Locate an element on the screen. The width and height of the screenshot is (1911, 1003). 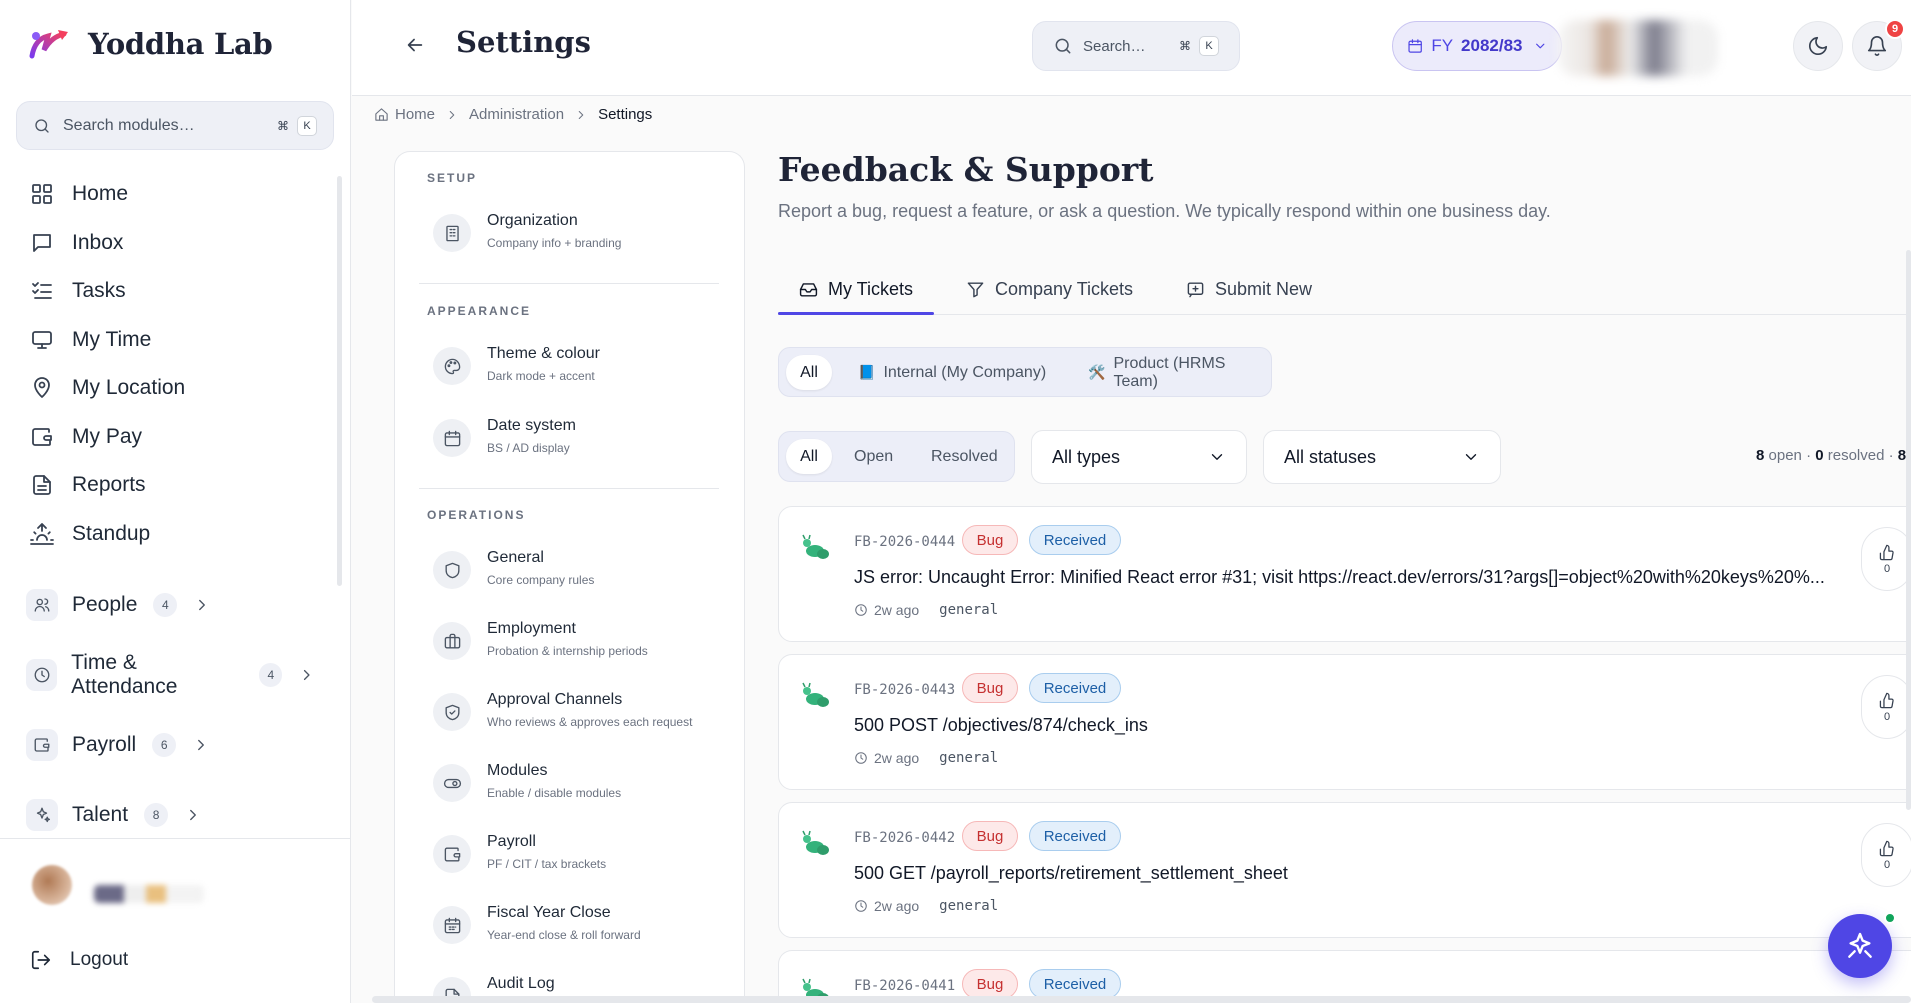
sidebar-group-label: Talent is located at coordinates (100, 814).